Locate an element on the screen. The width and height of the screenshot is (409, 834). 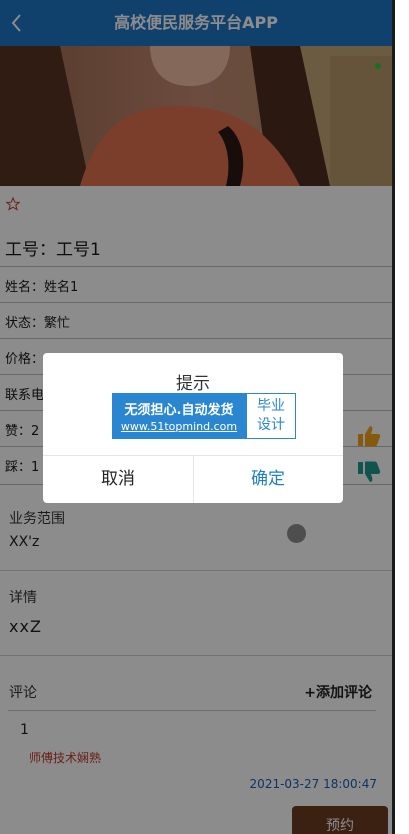
promo-link: www.51topmind.com is located at coordinates (179, 426).